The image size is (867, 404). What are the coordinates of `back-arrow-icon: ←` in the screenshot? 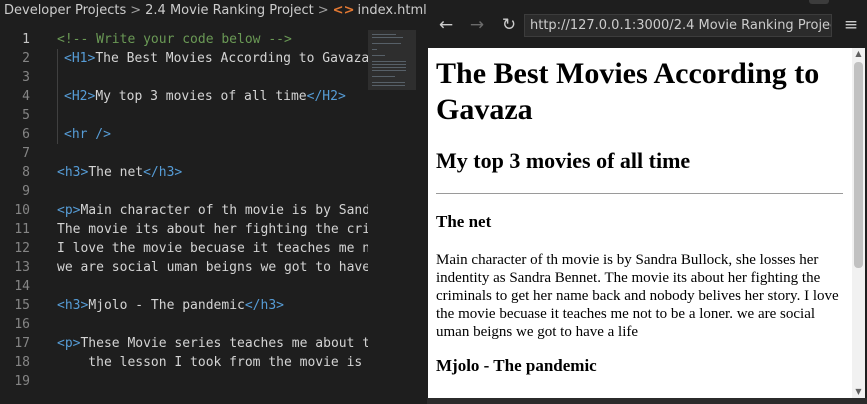 It's located at (446, 25).